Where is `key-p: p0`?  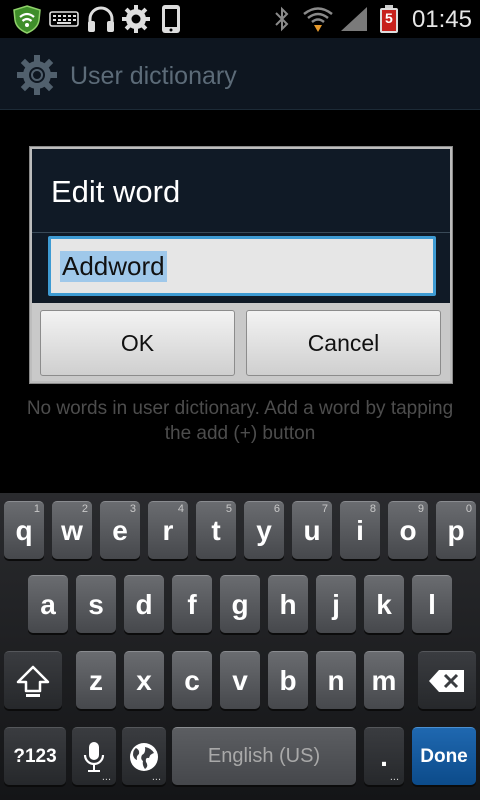
key-p: p0 is located at coordinates (456, 530).